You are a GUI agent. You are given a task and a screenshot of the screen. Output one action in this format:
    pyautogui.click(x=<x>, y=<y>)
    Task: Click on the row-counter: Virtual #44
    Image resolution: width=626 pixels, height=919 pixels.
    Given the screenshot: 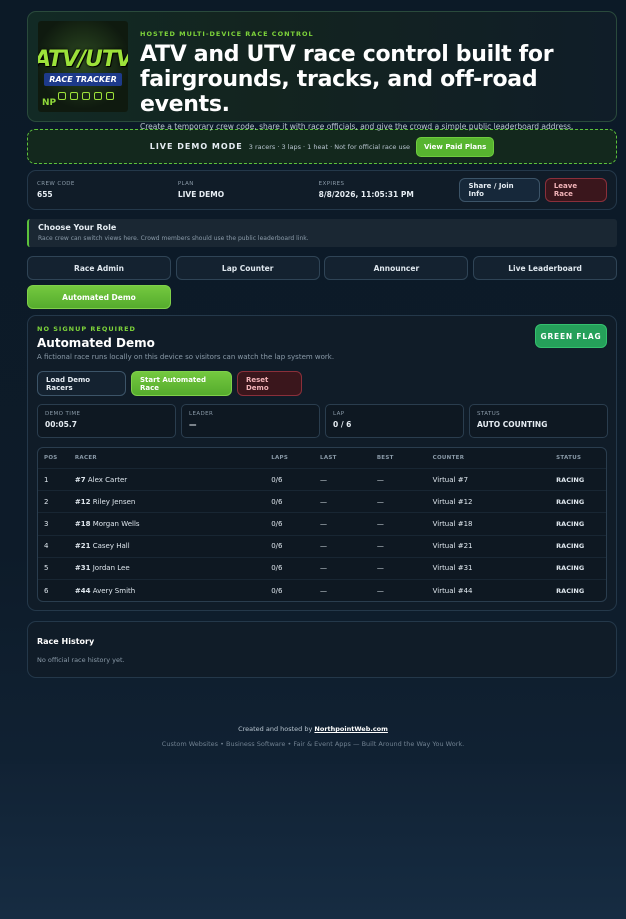 What is the action you would take?
    pyautogui.click(x=452, y=590)
    